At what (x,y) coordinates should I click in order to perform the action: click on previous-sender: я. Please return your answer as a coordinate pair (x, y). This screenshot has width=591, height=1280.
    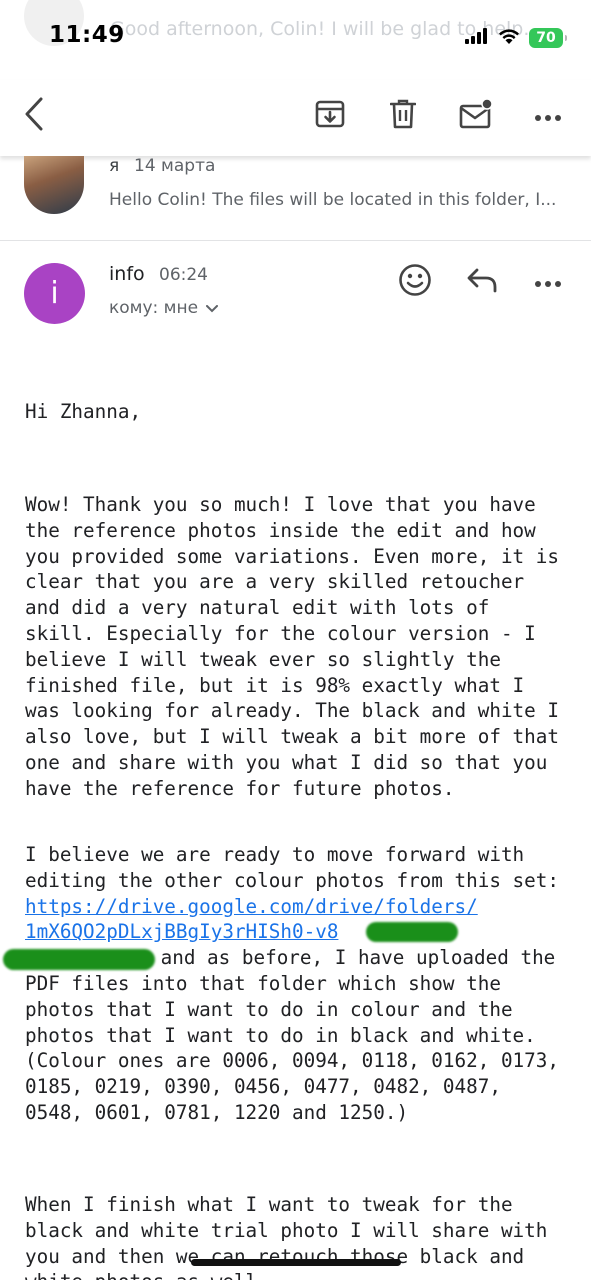
    Looking at the image, I should click on (114, 166).